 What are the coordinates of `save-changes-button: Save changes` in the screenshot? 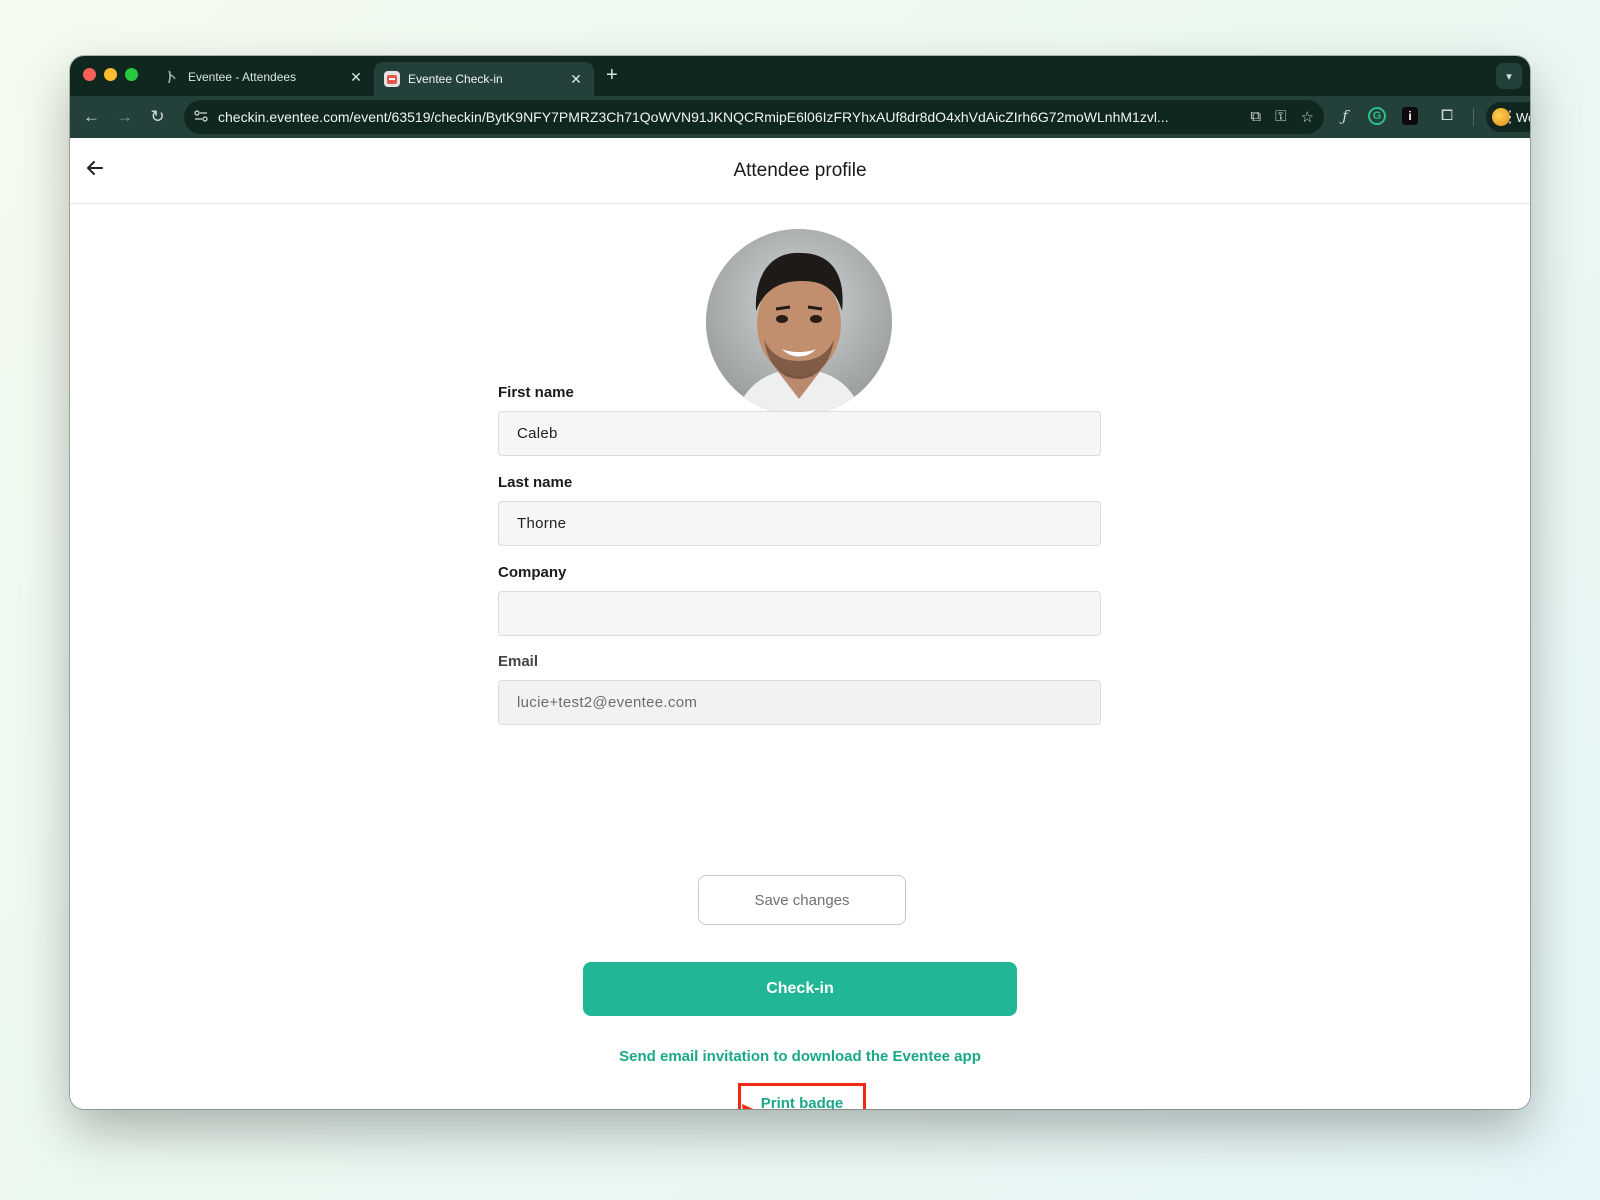 It's located at (802, 900).